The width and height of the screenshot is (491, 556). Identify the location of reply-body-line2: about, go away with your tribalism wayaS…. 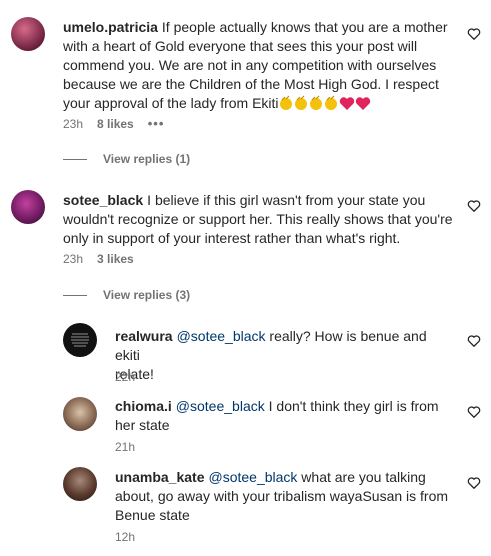
(282, 496).